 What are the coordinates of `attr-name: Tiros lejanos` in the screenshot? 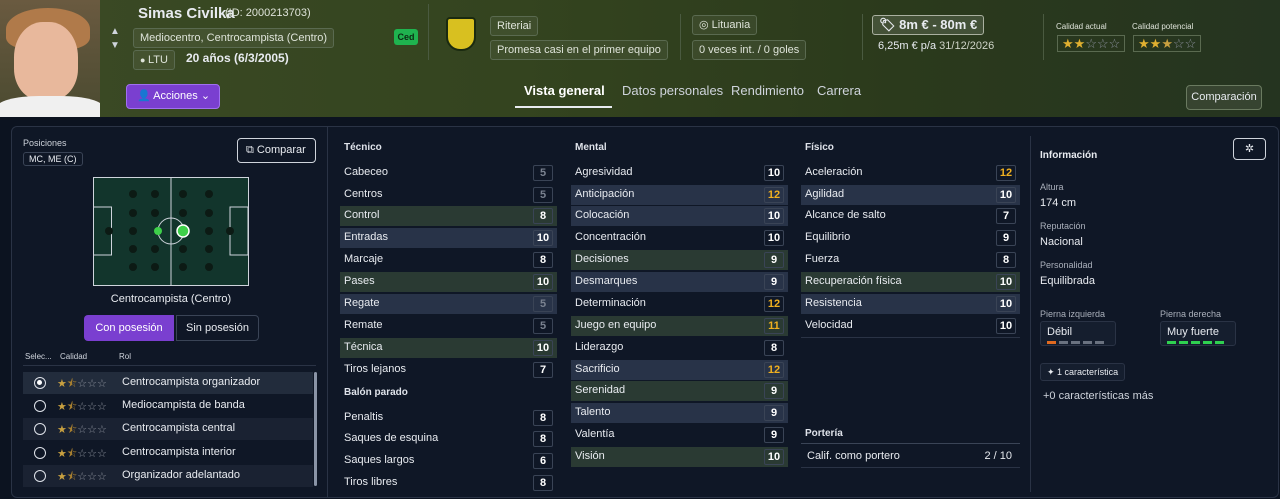 It's located at (375, 369).